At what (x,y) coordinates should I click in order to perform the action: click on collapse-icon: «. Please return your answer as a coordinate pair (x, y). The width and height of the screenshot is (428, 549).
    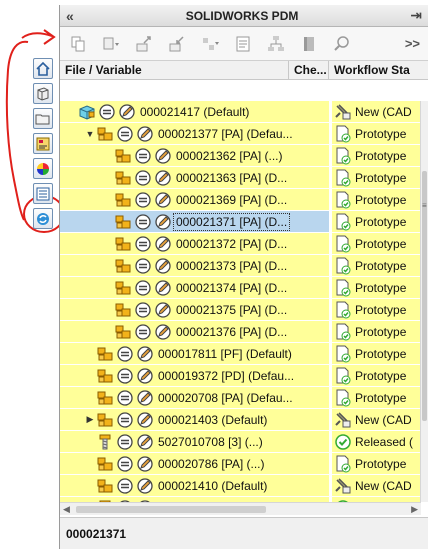
    Looking at the image, I should click on (70, 16).